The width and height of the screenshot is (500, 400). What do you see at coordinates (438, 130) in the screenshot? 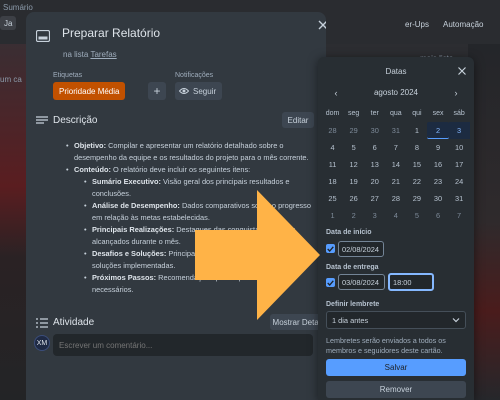
I see `calendar-day-selected-start: 2` at bounding box center [438, 130].